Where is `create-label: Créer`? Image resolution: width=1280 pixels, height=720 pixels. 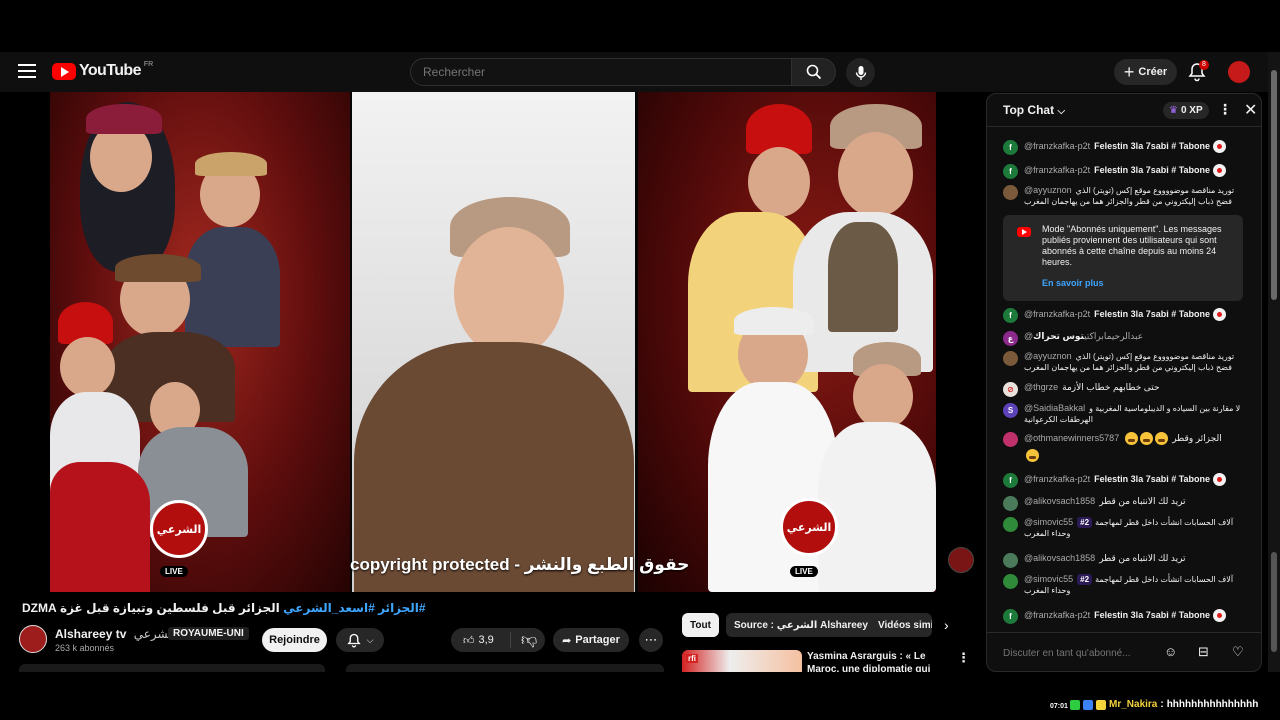
create-label: Créer is located at coordinates (1153, 72).